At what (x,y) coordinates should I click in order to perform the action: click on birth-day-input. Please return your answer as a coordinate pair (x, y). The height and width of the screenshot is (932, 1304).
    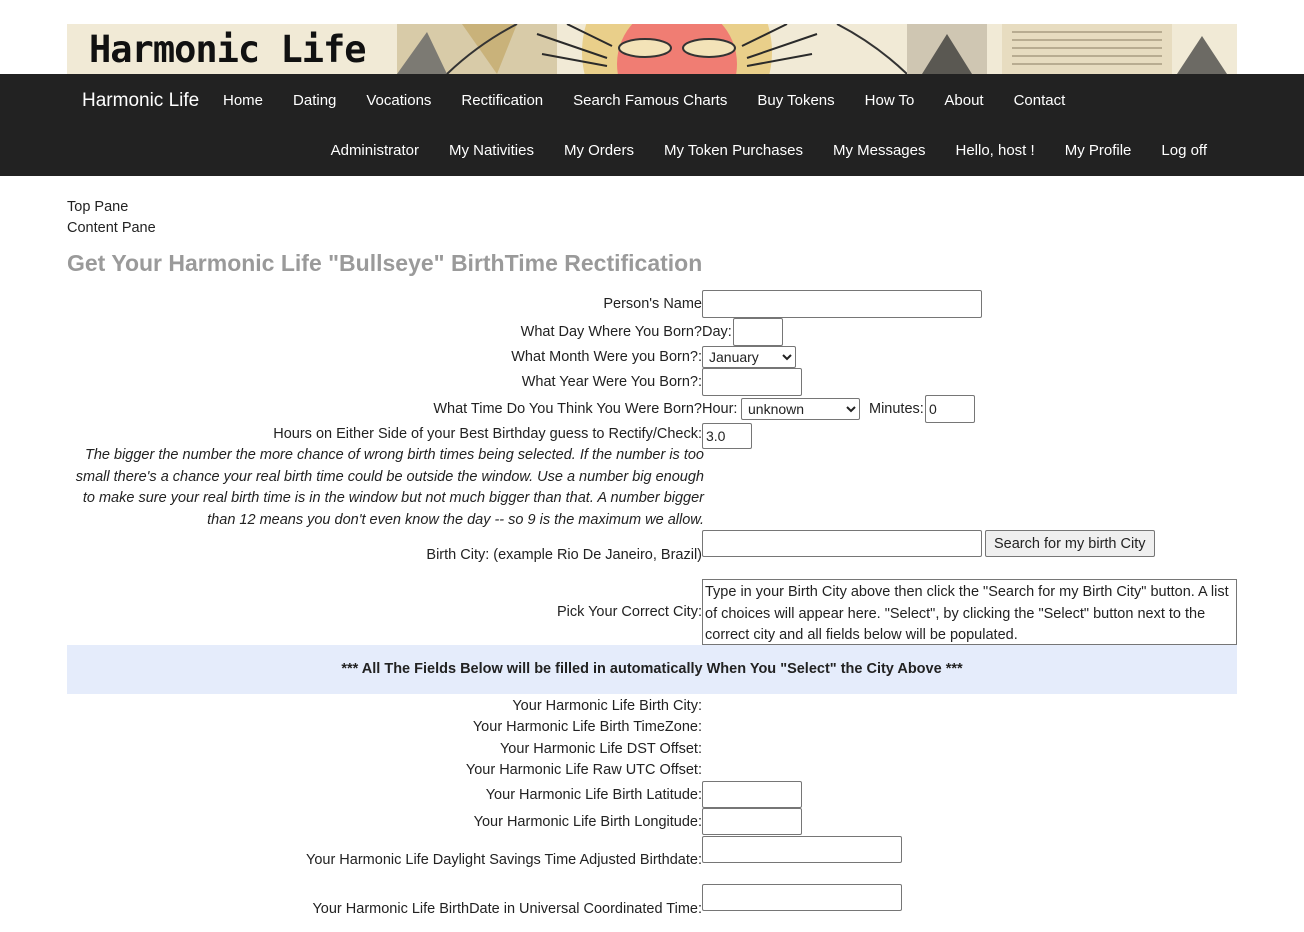
    Looking at the image, I should click on (758, 332).